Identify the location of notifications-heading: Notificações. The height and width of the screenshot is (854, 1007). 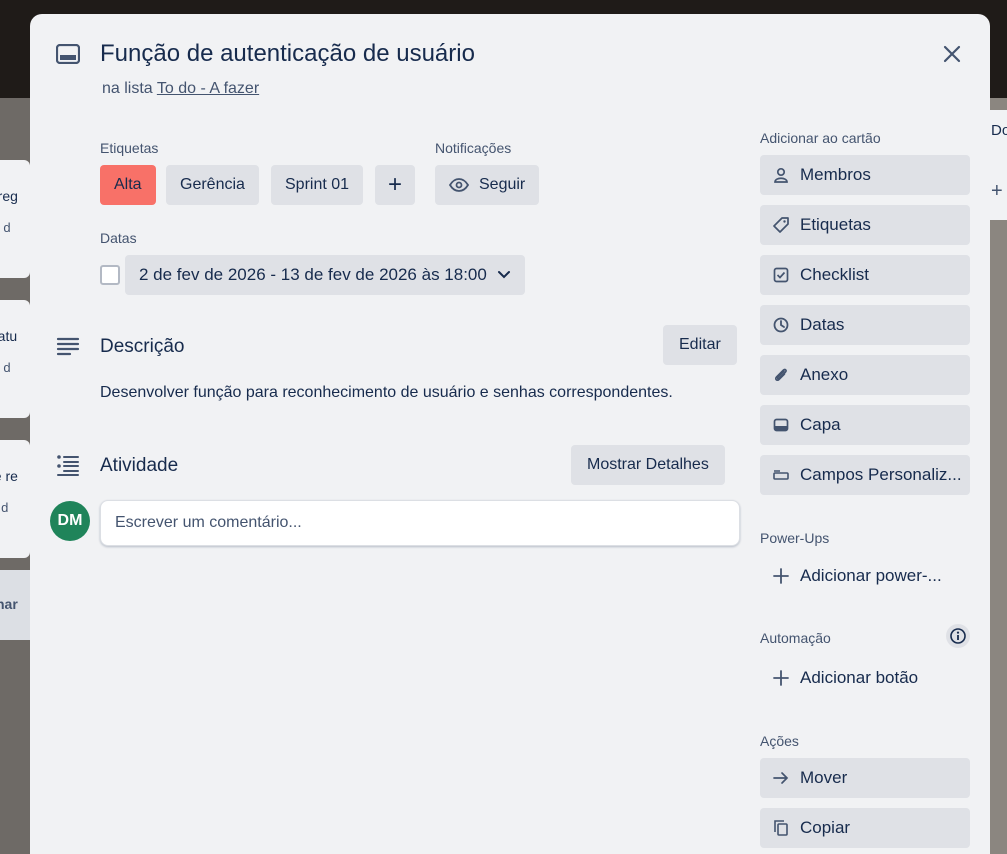
(473, 148).